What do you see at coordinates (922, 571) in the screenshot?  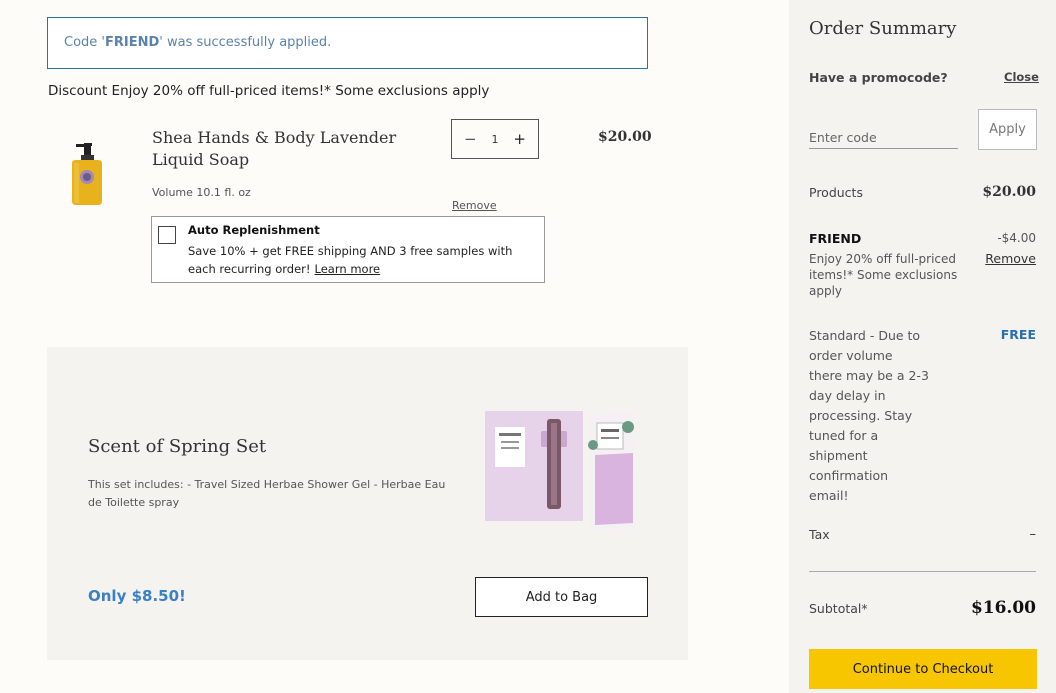 I see `summary-divider` at bounding box center [922, 571].